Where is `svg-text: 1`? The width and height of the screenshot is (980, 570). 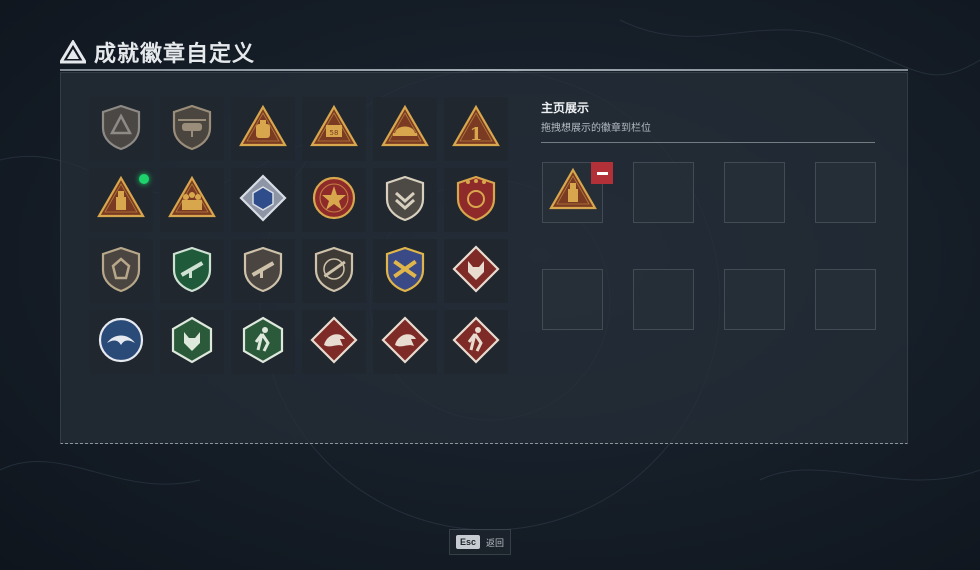 svg-text: 1 is located at coordinates (476, 134).